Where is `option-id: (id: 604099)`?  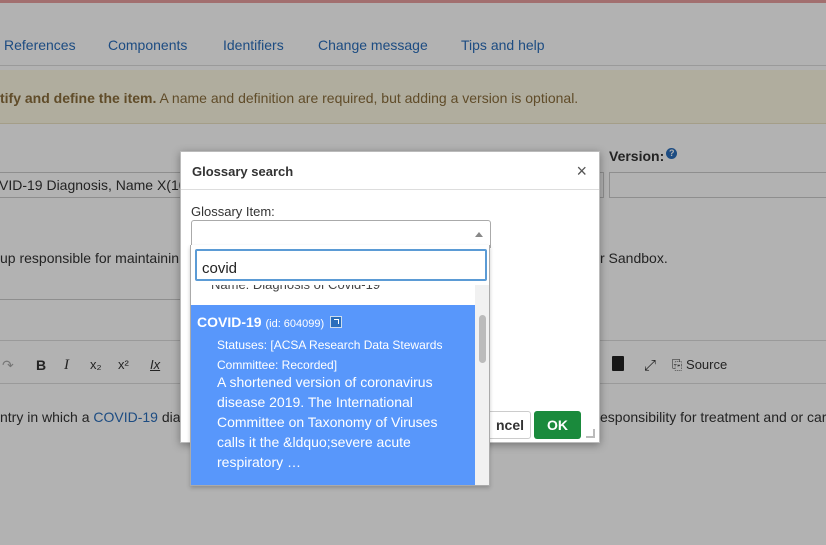
option-id: (id: 604099) is located at coordinates (295, 324).